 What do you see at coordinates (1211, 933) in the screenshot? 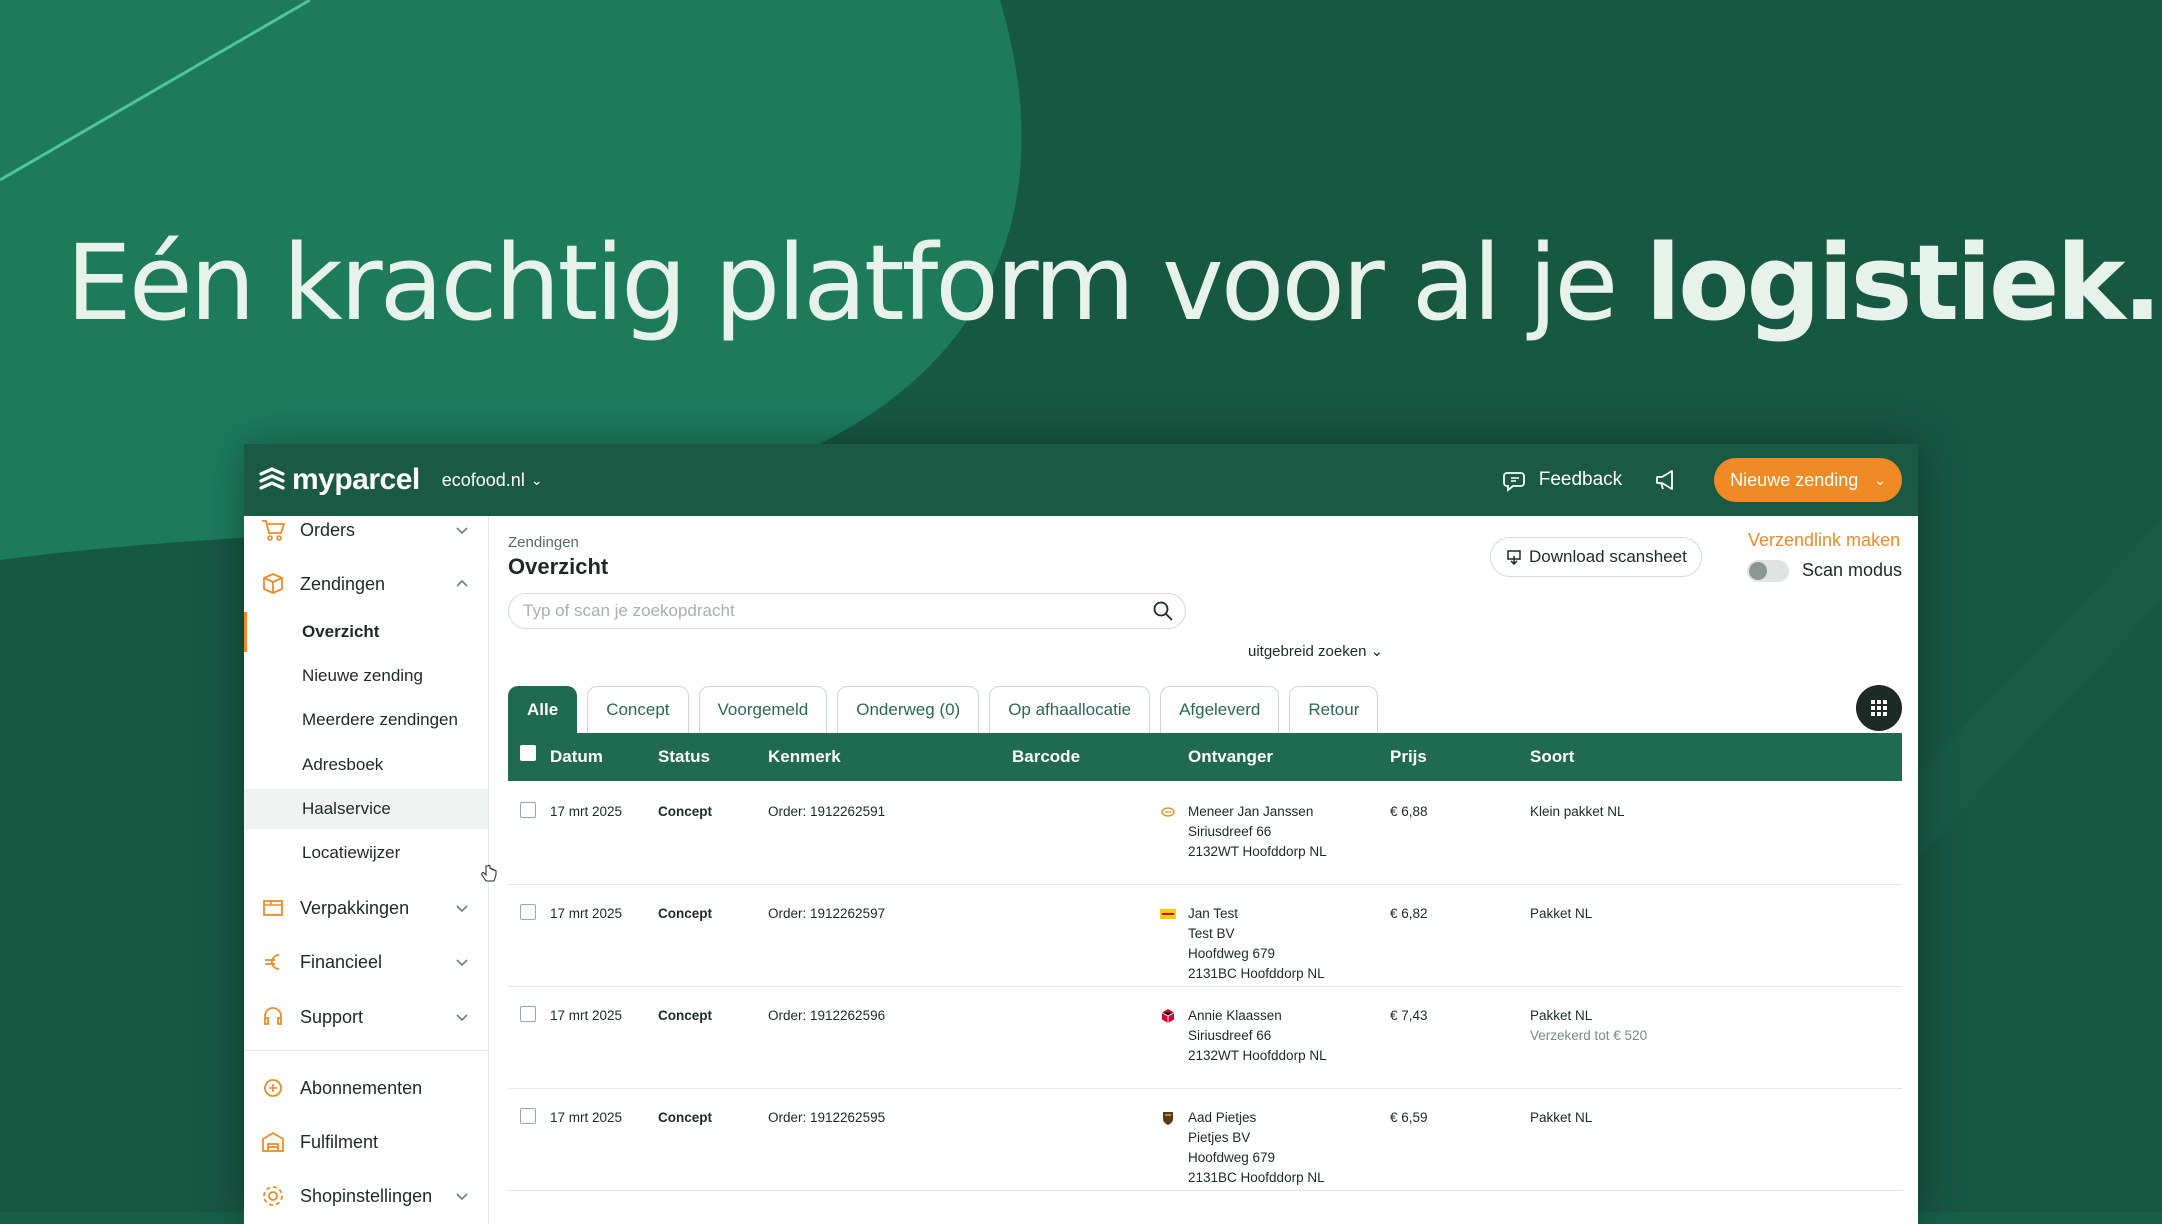
I see `recipient-line: Test BV` at bounding box center [1211, 933].